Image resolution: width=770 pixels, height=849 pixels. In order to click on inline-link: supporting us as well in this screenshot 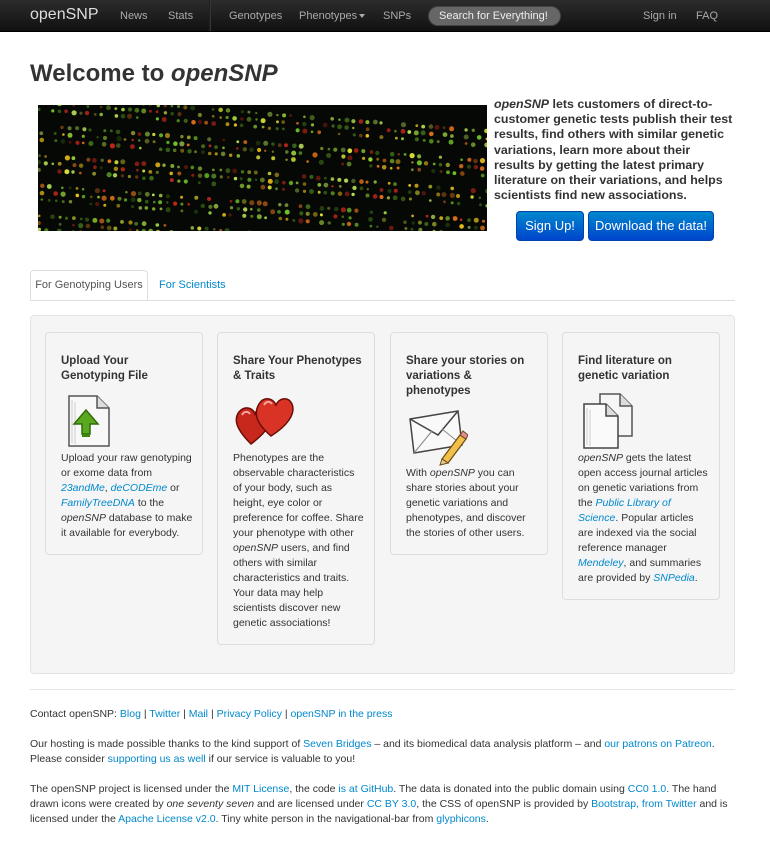, I will do `click(157, 759)`.